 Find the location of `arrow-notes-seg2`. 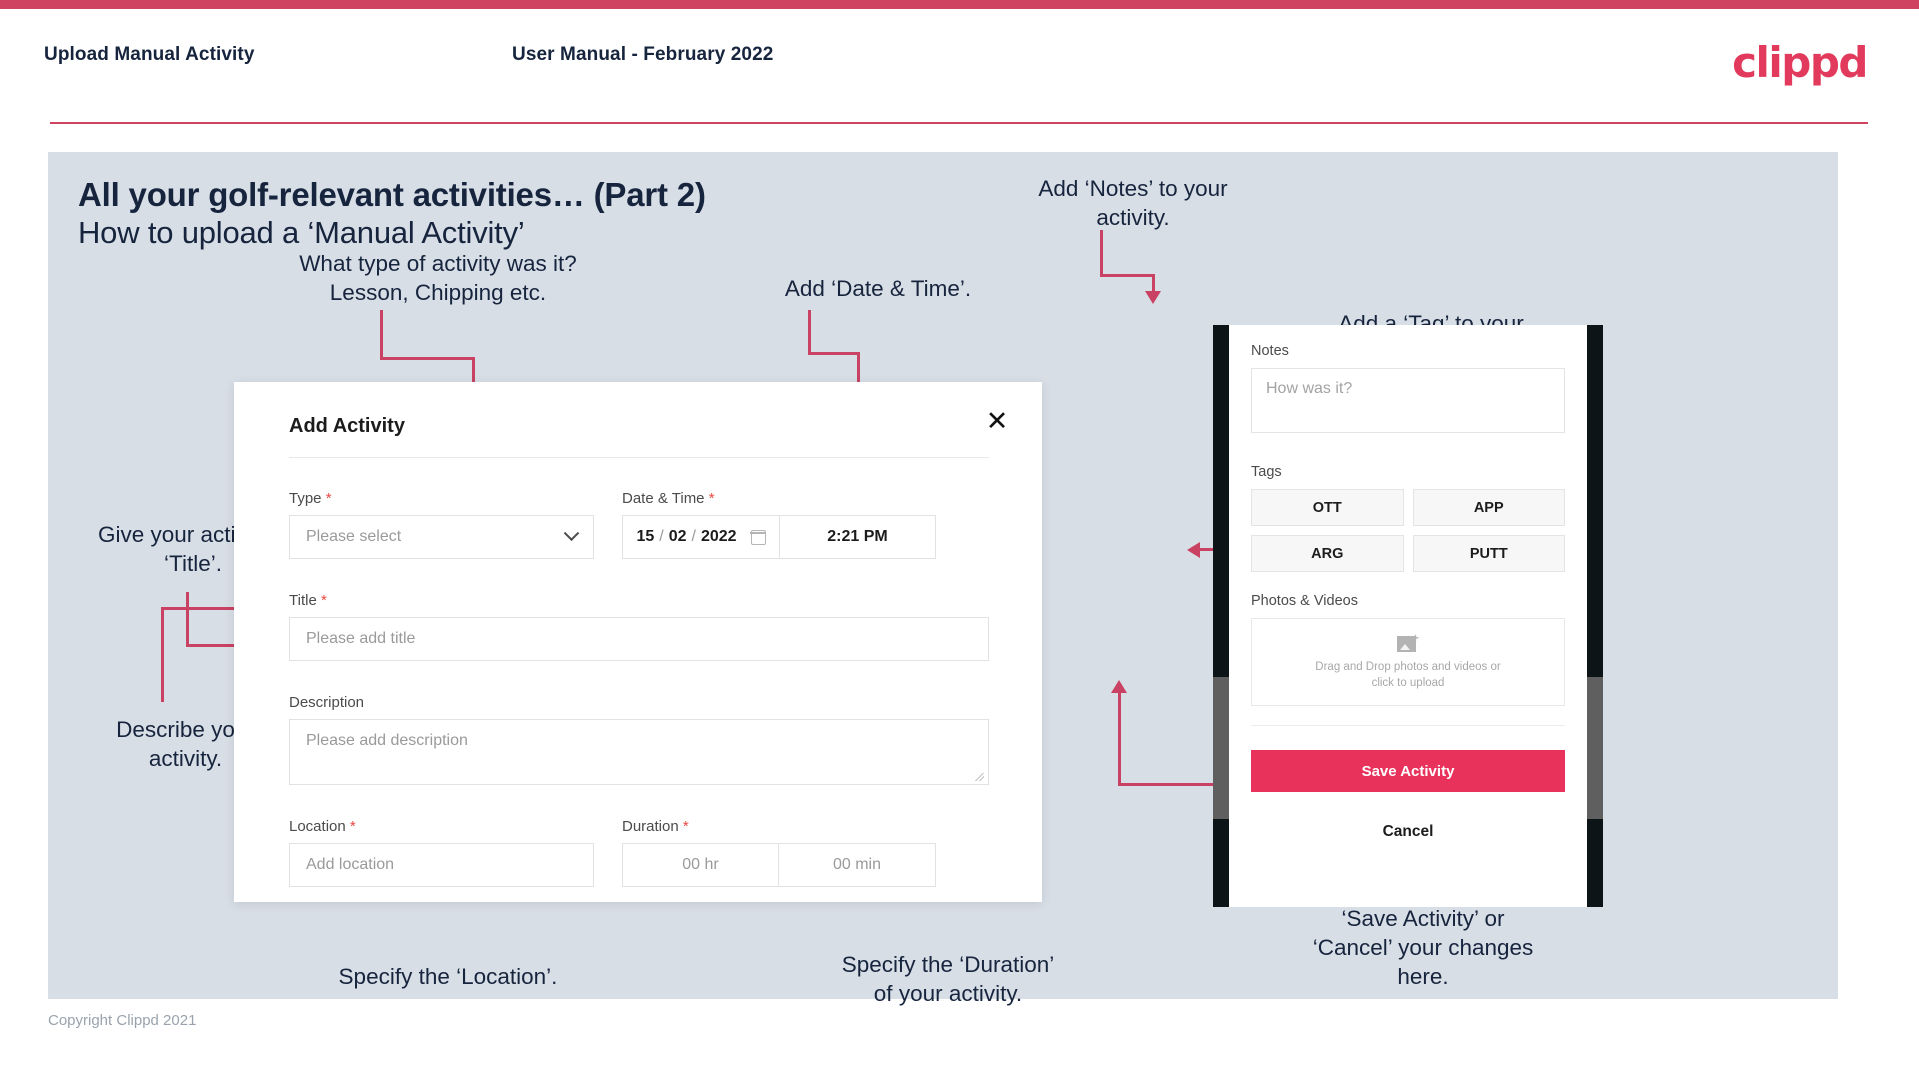

arrow-notes-seg2 is located at coordinates (1127, 275).